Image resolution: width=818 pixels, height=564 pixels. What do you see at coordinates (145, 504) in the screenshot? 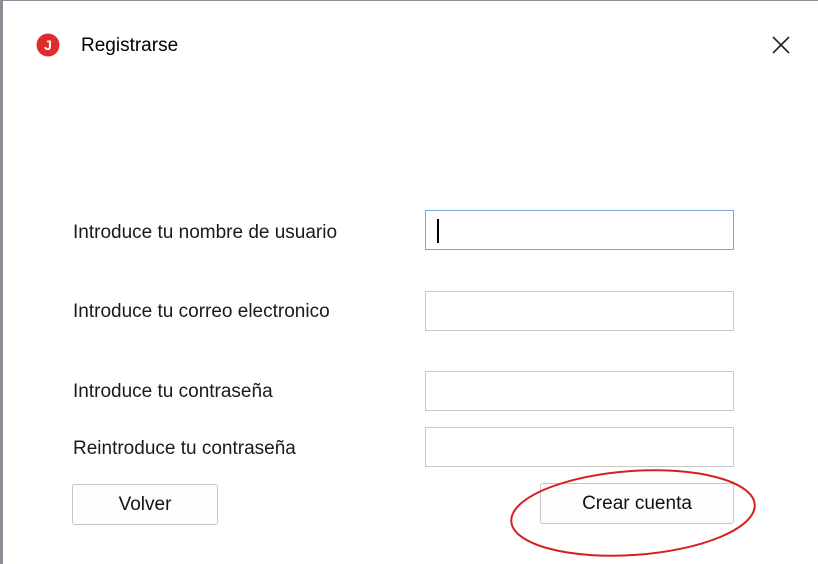
I see `back-button: Volver` at bounding box center [145, 504].